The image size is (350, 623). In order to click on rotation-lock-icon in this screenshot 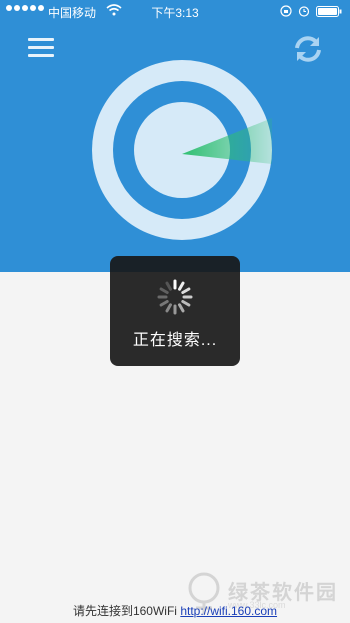, I will do `click(286, 11)`.